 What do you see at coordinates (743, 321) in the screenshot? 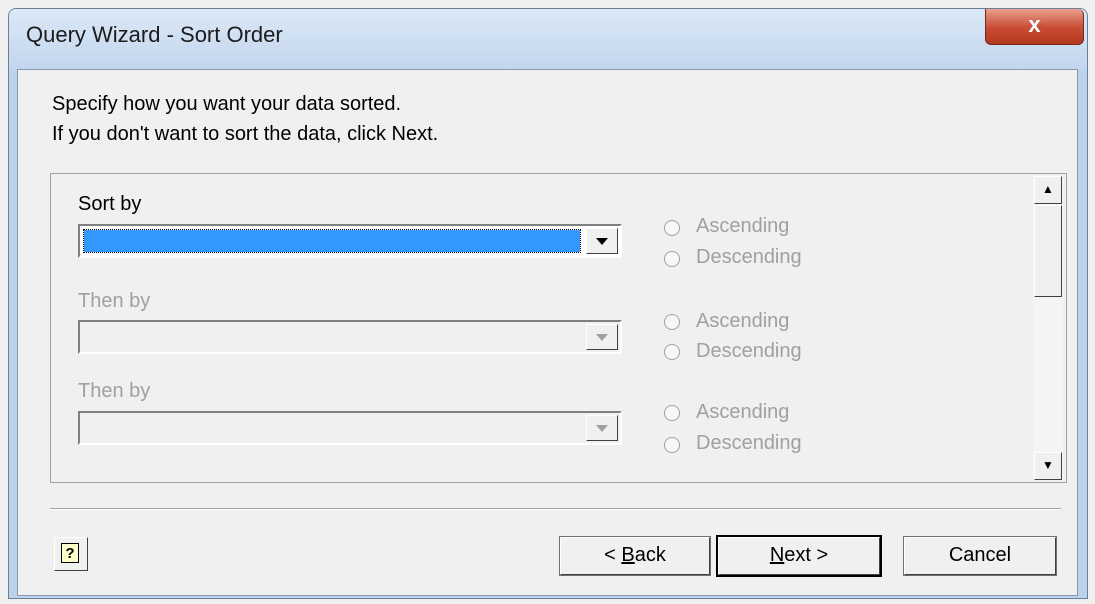
I see `then-by-1-ascending-label: Ascending` at bounding box center [743, 321].